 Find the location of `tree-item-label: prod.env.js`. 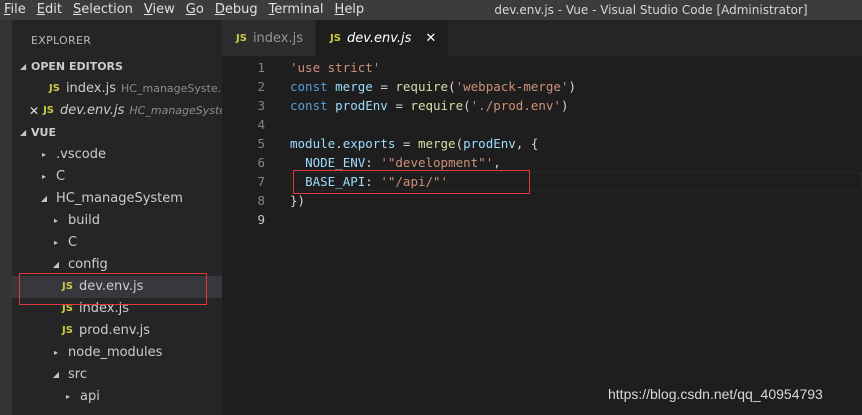

tree-item-label: prod.env.js is located at coordinates (114, 330).